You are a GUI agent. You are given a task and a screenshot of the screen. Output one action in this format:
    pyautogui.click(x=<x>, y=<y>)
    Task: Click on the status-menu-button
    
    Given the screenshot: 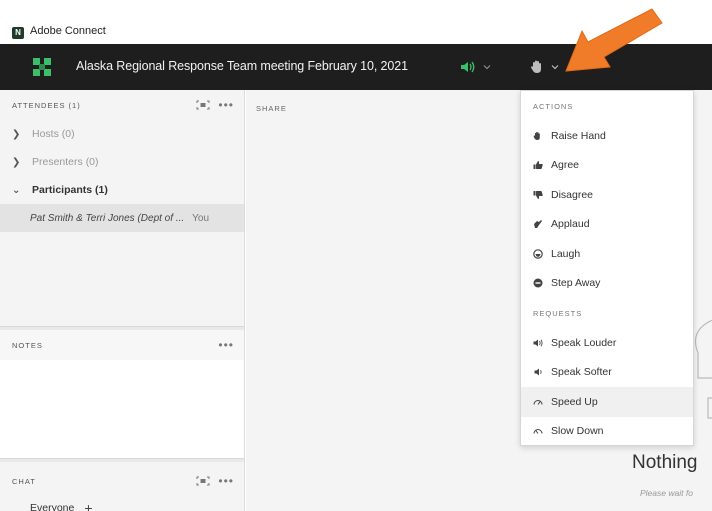 What is the action you would take?
    pyautogui.click(x=545, y=67)
    